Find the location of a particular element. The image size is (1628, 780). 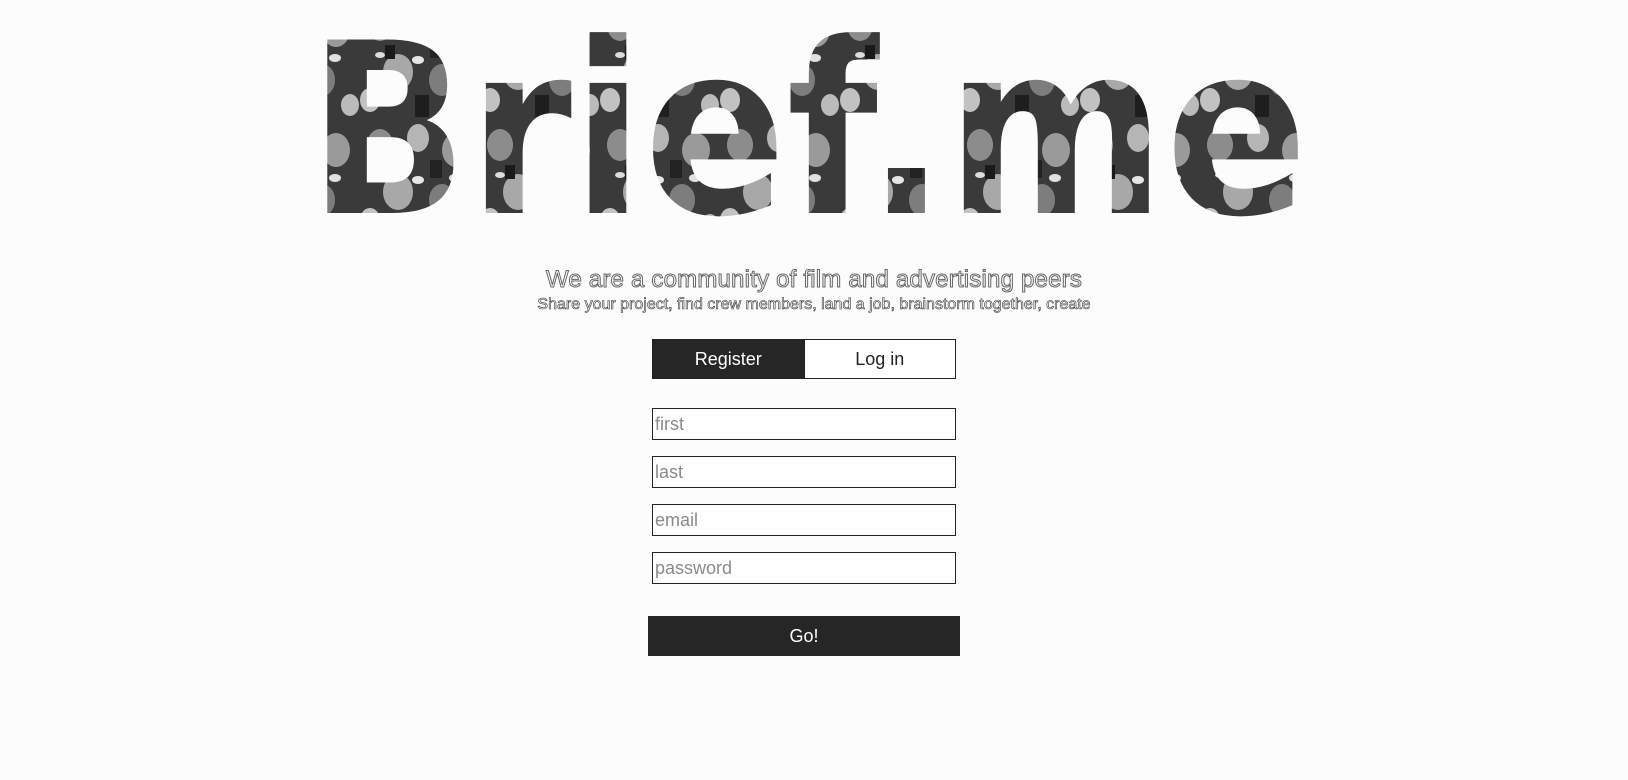

email-input is located at coordinates (804, 520).